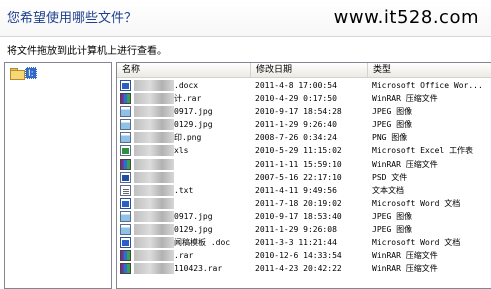 This screenshot has width=491, height=289. Describe the element at coordinates (125, 177) in the screenshot. I see `psd-file-icon` at that location.